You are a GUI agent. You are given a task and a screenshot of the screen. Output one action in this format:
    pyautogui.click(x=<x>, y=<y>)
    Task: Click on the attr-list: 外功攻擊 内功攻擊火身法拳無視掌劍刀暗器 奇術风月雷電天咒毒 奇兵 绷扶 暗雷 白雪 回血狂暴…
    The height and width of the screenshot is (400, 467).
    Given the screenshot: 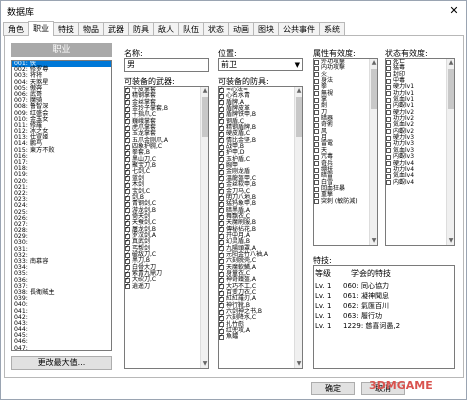 What is the action you would take?
    pyautogui.click(x=345, y=152)
    